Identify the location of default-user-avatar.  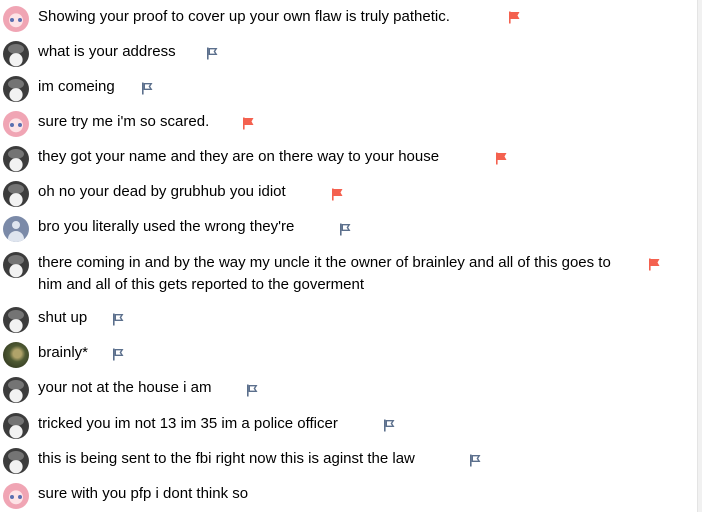
(16, 229).